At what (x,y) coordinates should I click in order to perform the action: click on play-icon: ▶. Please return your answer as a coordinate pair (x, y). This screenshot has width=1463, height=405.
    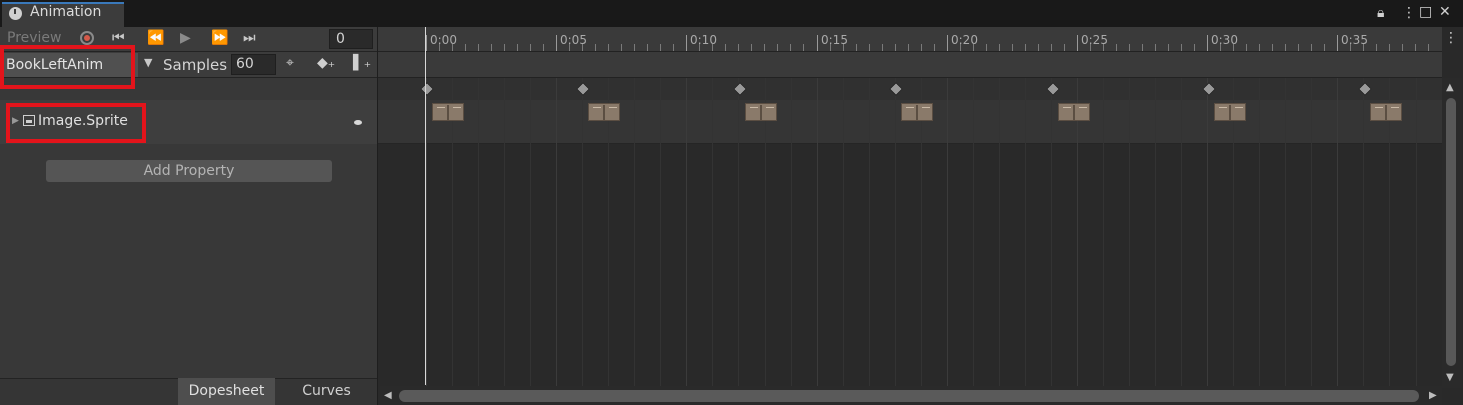
    Looking at the image, I should click on (185, 38).